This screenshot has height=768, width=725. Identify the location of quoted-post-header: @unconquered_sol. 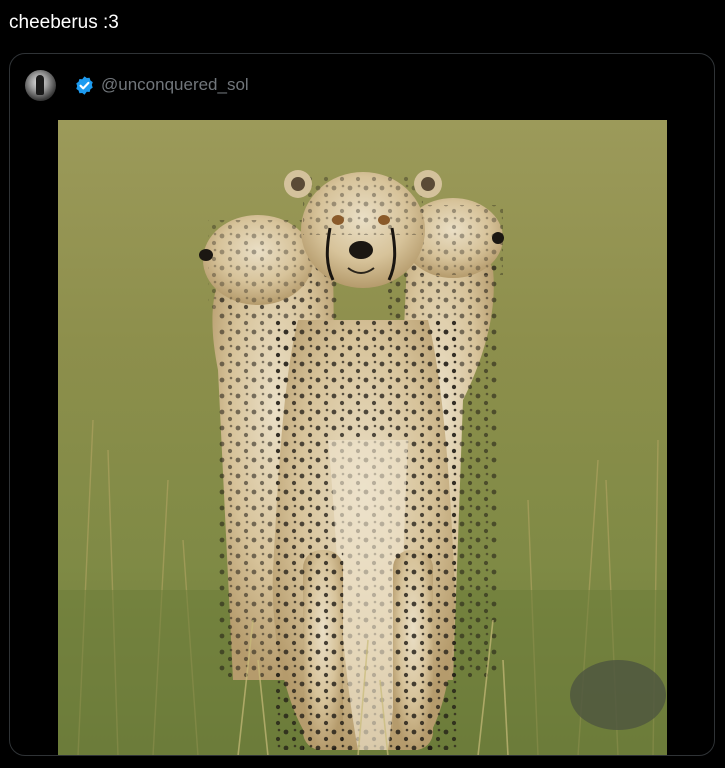
(137, 85).